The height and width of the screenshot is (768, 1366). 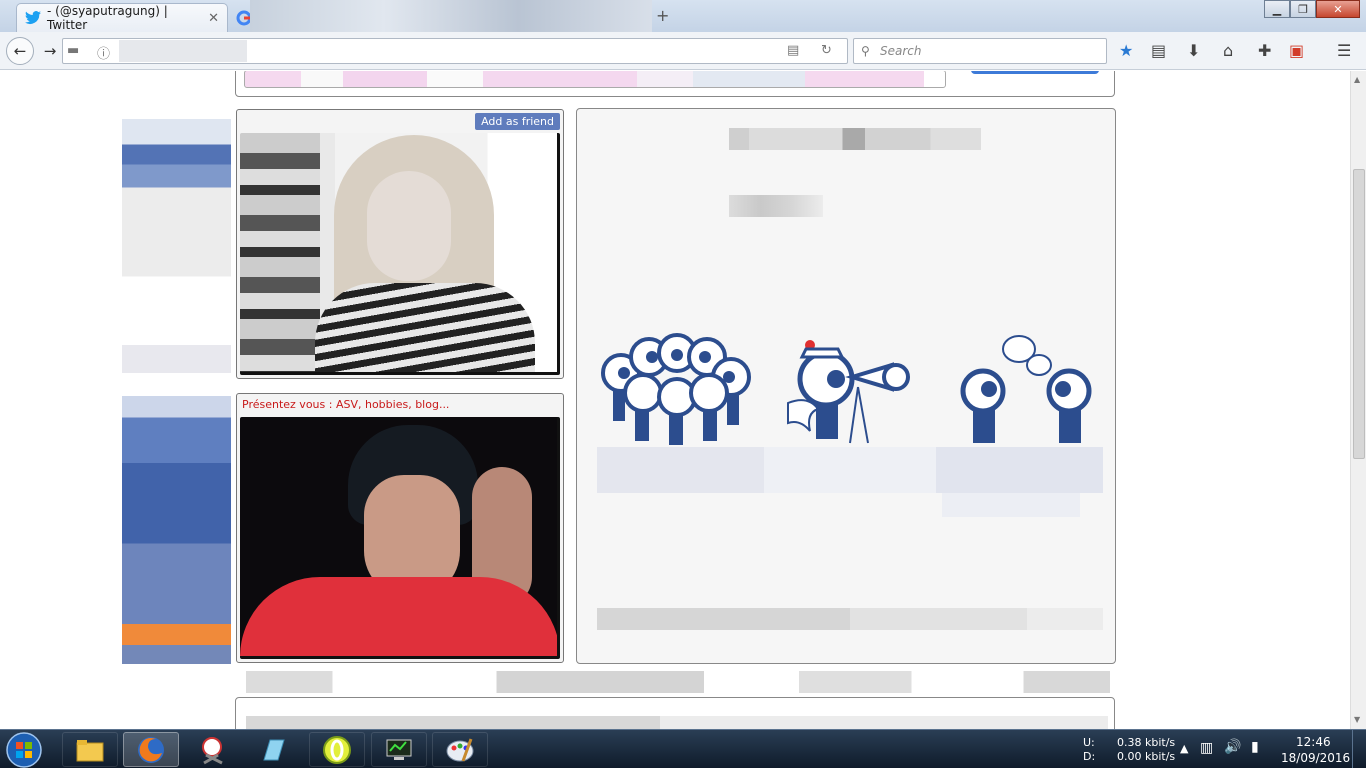 I want to click on redacted-feature-captions, so click(x=850, y=470).